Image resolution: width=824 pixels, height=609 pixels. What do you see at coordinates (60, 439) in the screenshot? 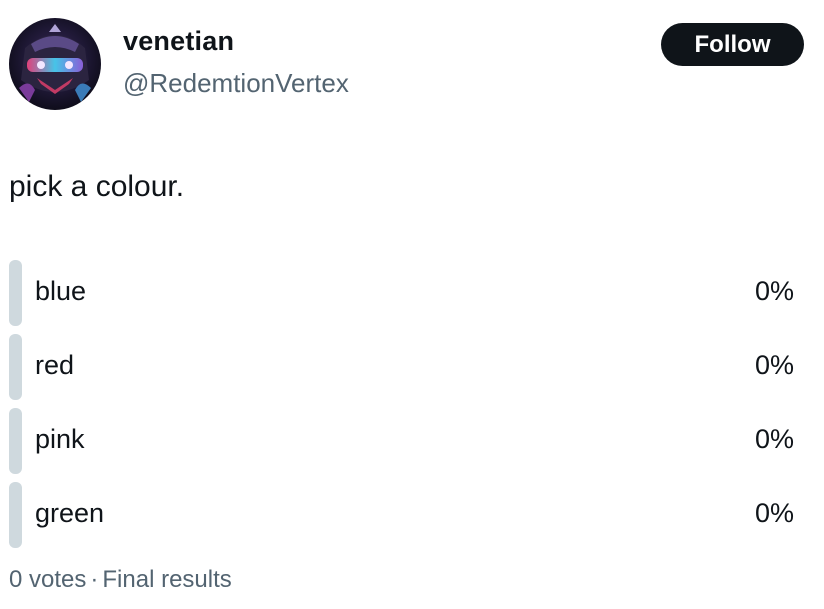
I see `poll-option-label: pink` at bounding box center [60, 439].